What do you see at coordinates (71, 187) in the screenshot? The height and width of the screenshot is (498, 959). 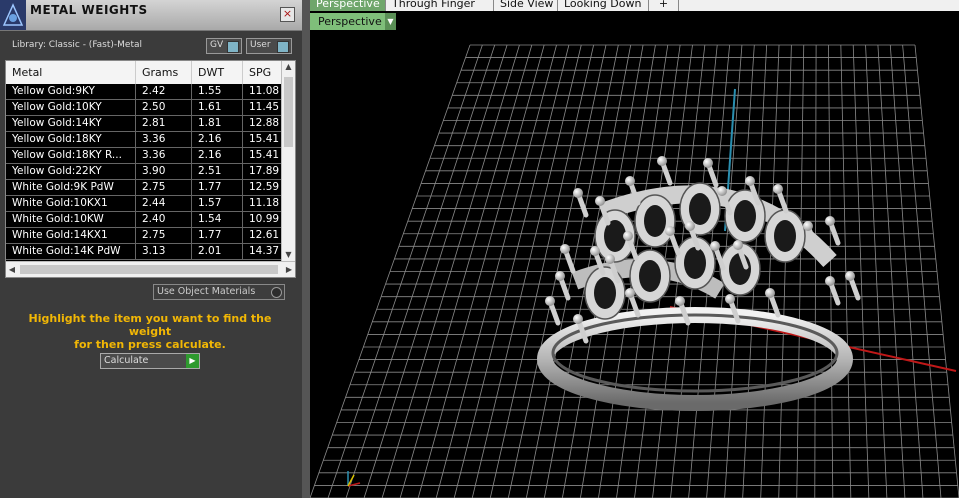 I see `cell-metal: White Gold:9K PdW` at bounding box center [71, 187].